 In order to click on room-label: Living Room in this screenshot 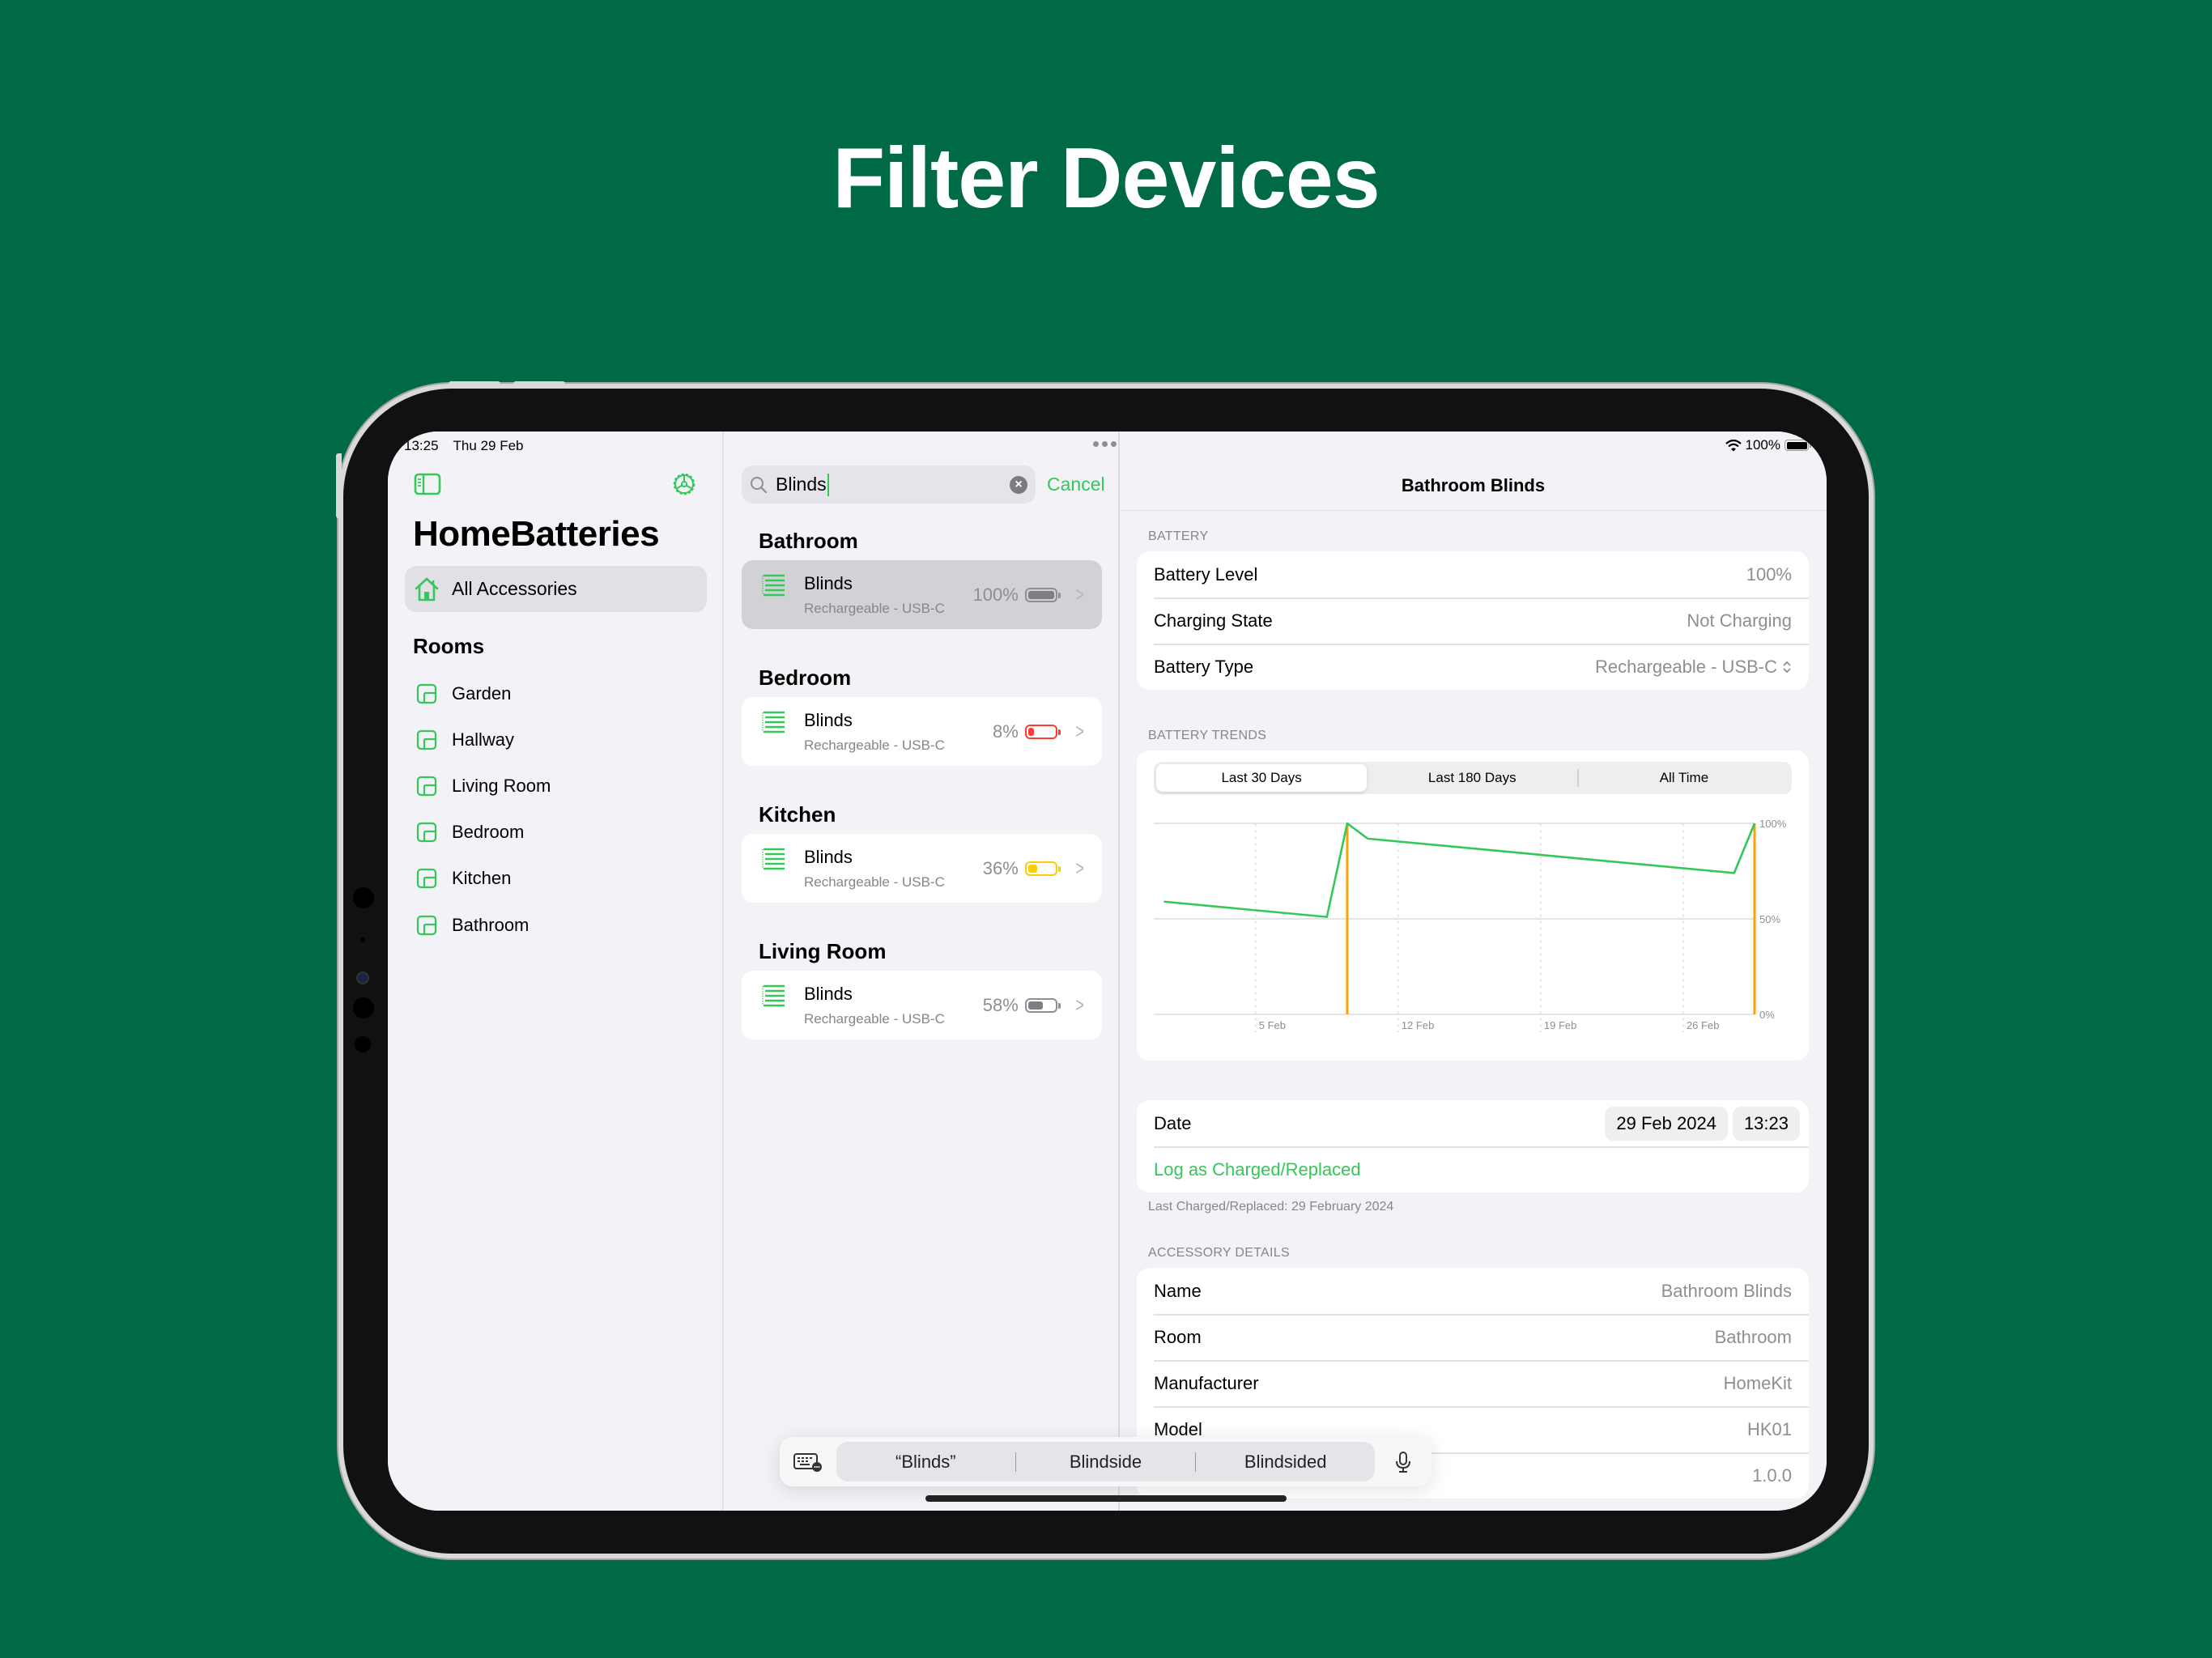, I will do `click(502, 785)`.